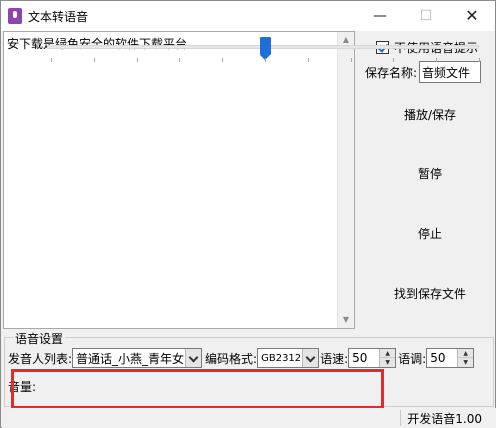  What do you see at coordinates (430, 234) in the screenshot?
I see `stop-button: 停止` at bounding box center [430, 234].